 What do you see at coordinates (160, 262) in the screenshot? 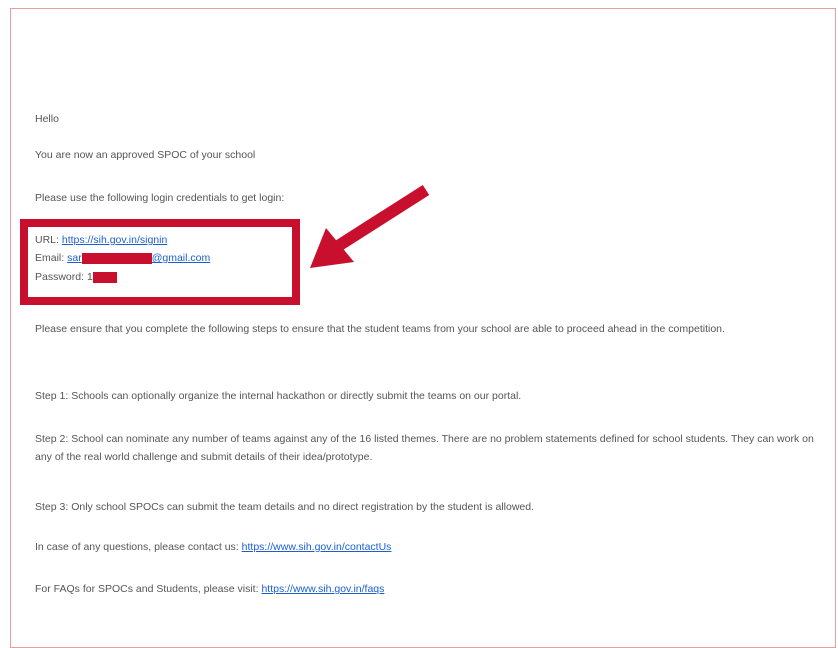
I see `credentials-highlight-box` at bounding box center [160, 262].